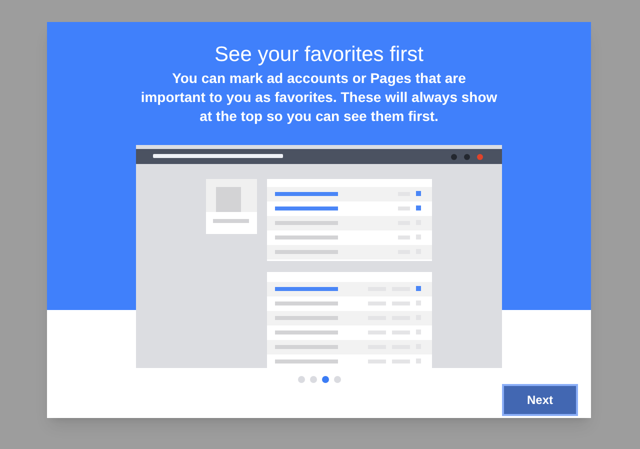 The width and height of the screenshot is (640, 449). Describe the element at coordinates (319, 97) in the screenshot. I see `dialog-description: You can mark ad accounts or Pages that are important to you as favorites. These will always show at the top so you can see them first.` at that location.